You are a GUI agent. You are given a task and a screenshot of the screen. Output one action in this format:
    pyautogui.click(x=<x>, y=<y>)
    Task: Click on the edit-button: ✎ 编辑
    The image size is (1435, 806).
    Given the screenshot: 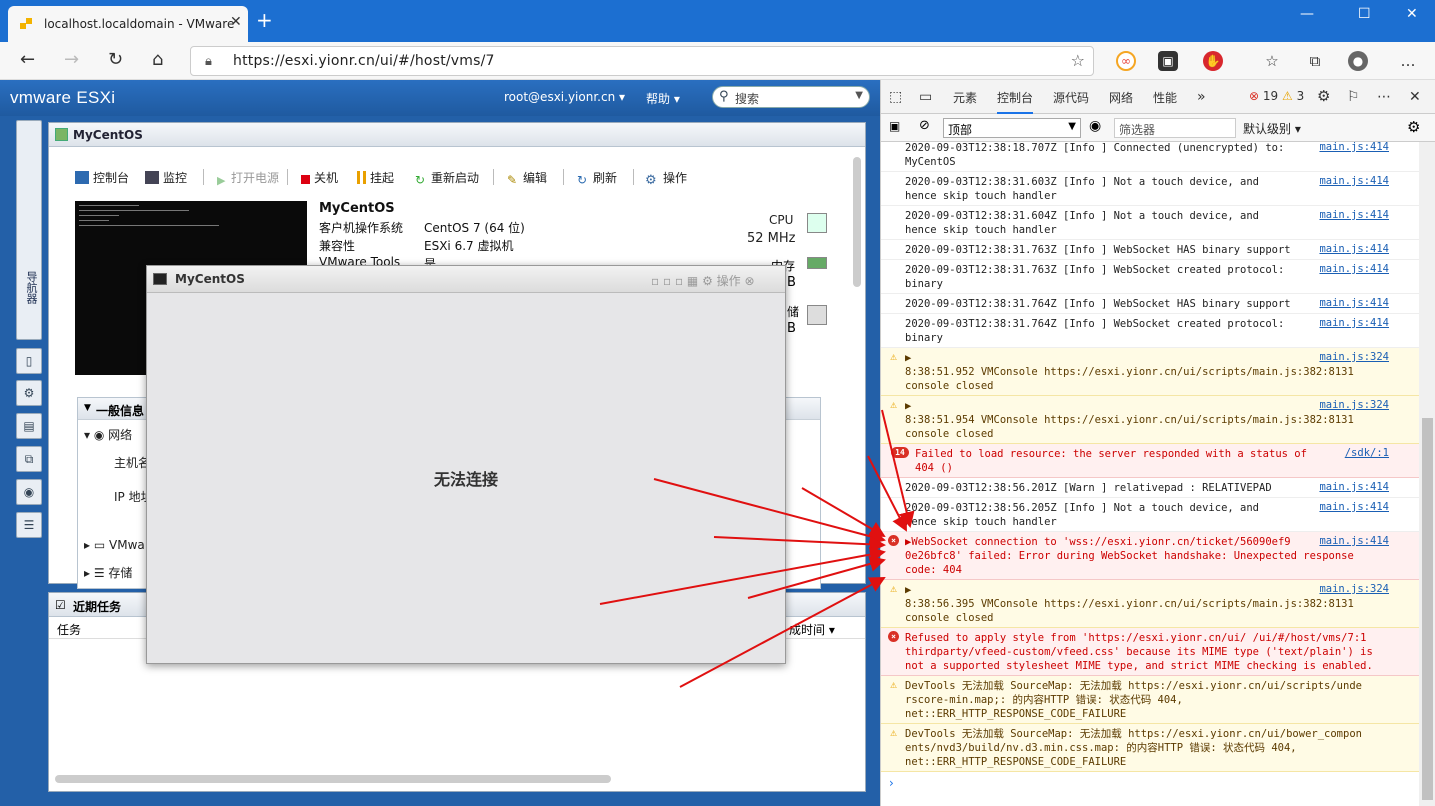 What is the action you would take?
    pyautogui.click(x=527, y=178)
    